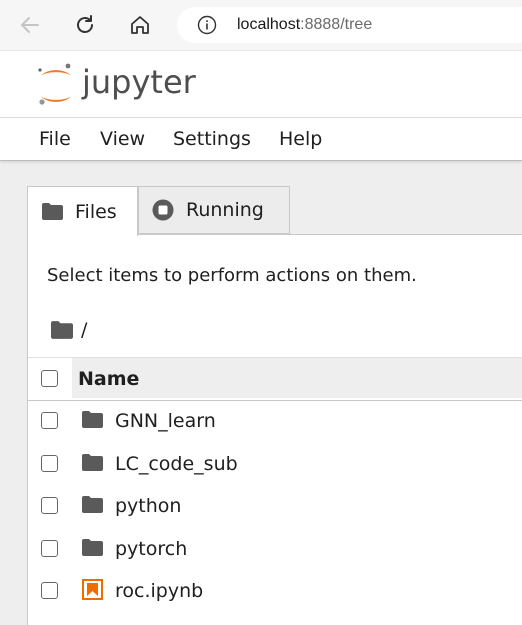 The height and width of the screenshot is (625, 522). Describe the element at coordinates (275, 464) in the screenshot. I see `list-item: LC_code_sub` at that location.